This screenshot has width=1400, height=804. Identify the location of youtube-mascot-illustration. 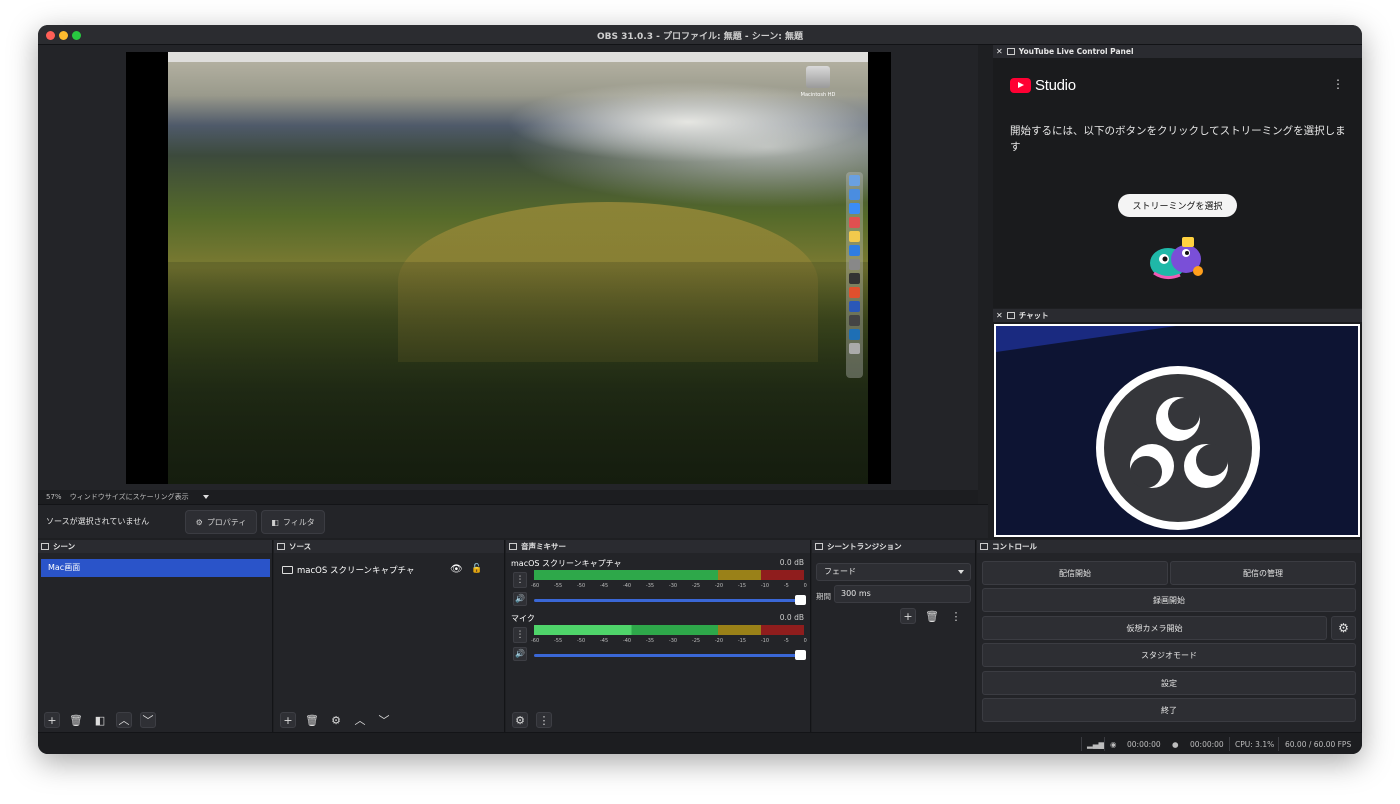
(1176, 258).